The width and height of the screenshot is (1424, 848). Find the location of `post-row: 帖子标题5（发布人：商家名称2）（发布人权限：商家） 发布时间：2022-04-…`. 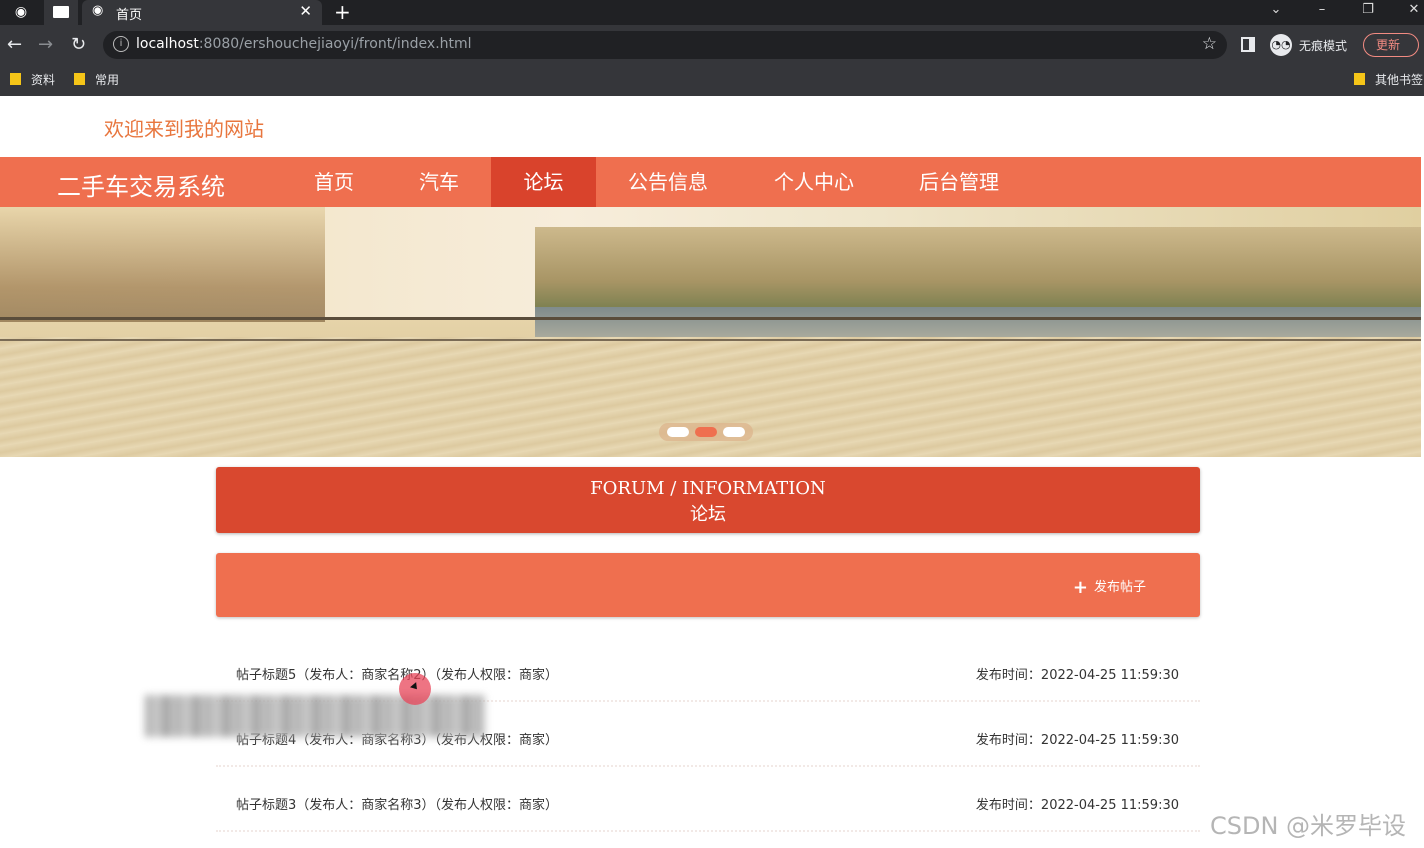

post-row: 帖子标题5（发布人：商家名称2）（发布人权限：商家） 发布时间：2022-04-… is located at coordinates (708, 669).